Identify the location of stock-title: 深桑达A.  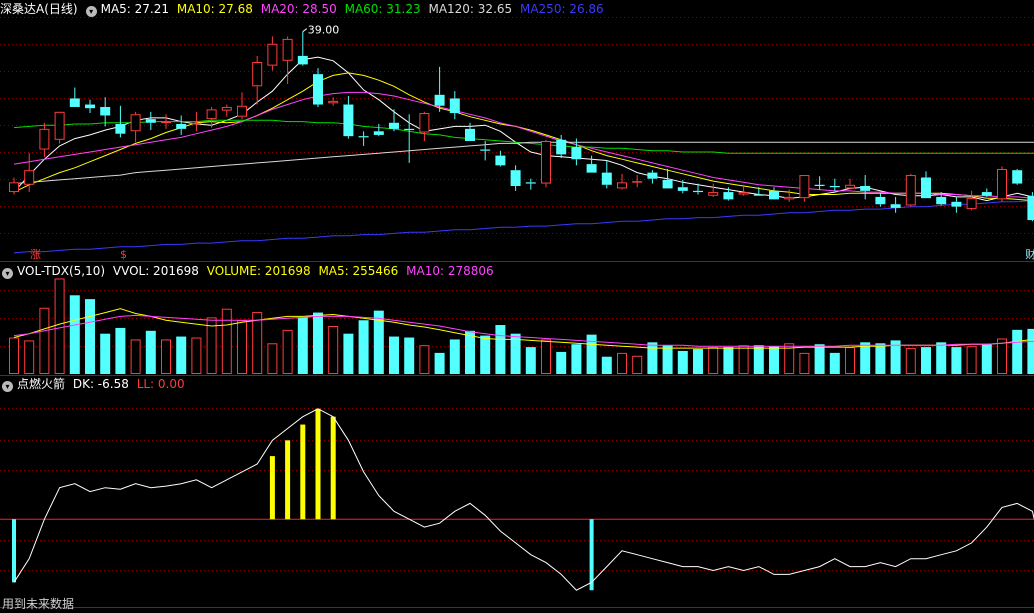
(22, 9).